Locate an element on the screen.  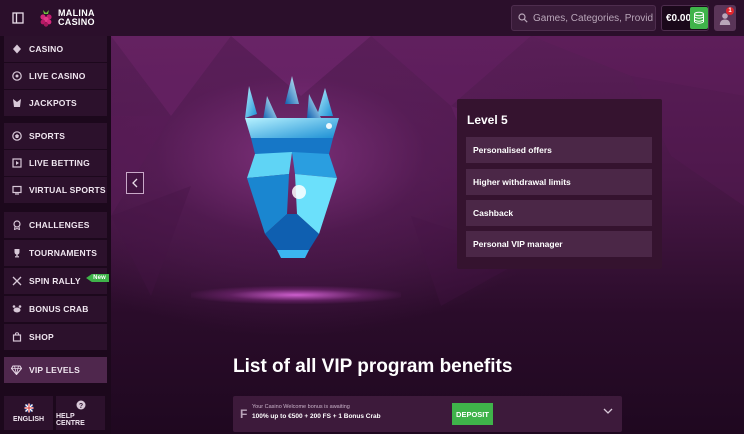
crab-icon is located at coordinates (16, 309).